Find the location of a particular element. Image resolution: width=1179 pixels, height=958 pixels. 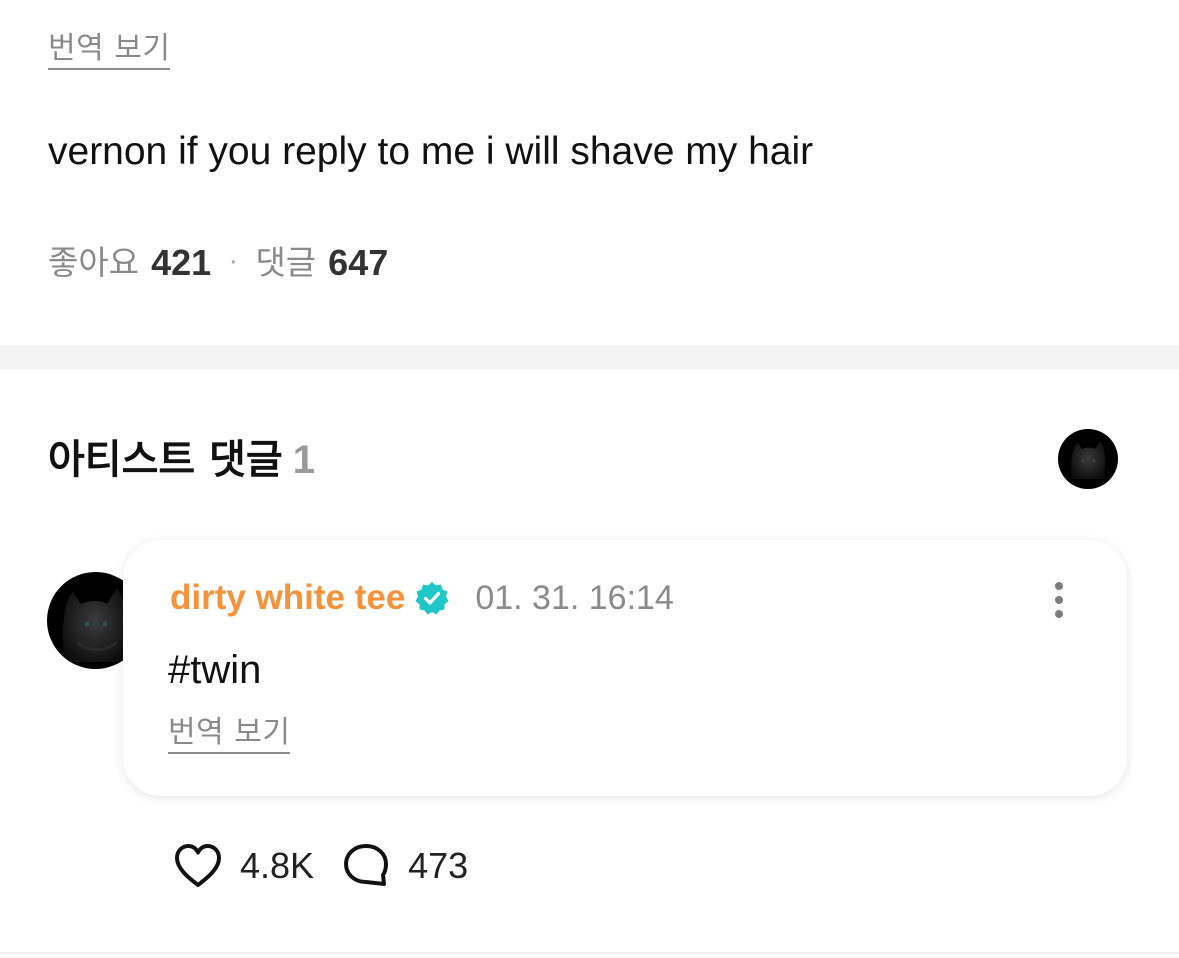

more-vertical-icon is located at coordinates (1059, 600).